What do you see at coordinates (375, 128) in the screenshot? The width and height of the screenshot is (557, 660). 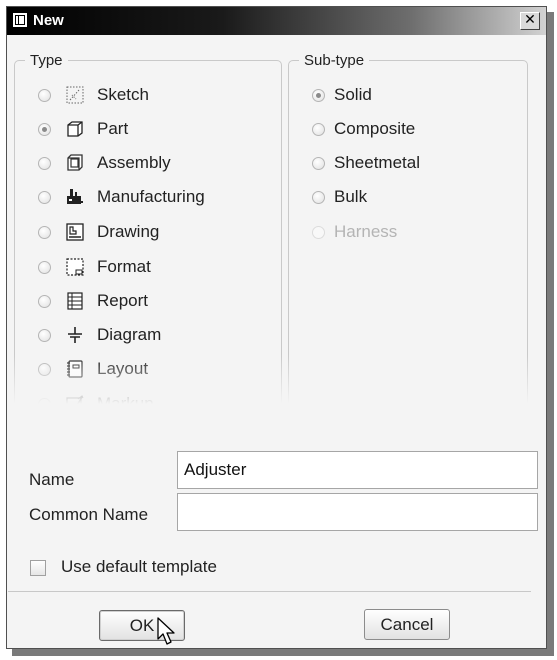 I see `subtype-option-label: Composite` at bounding box center [375, 128].